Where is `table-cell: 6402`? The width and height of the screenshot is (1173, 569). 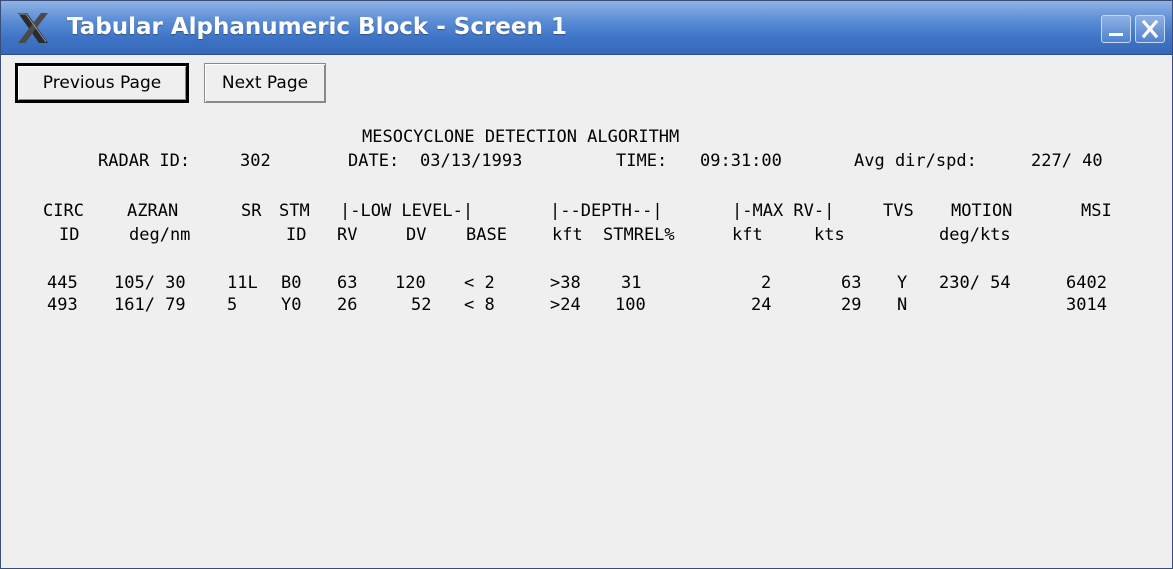
table-cell: 6402 is located at coordinates (1086, 283).